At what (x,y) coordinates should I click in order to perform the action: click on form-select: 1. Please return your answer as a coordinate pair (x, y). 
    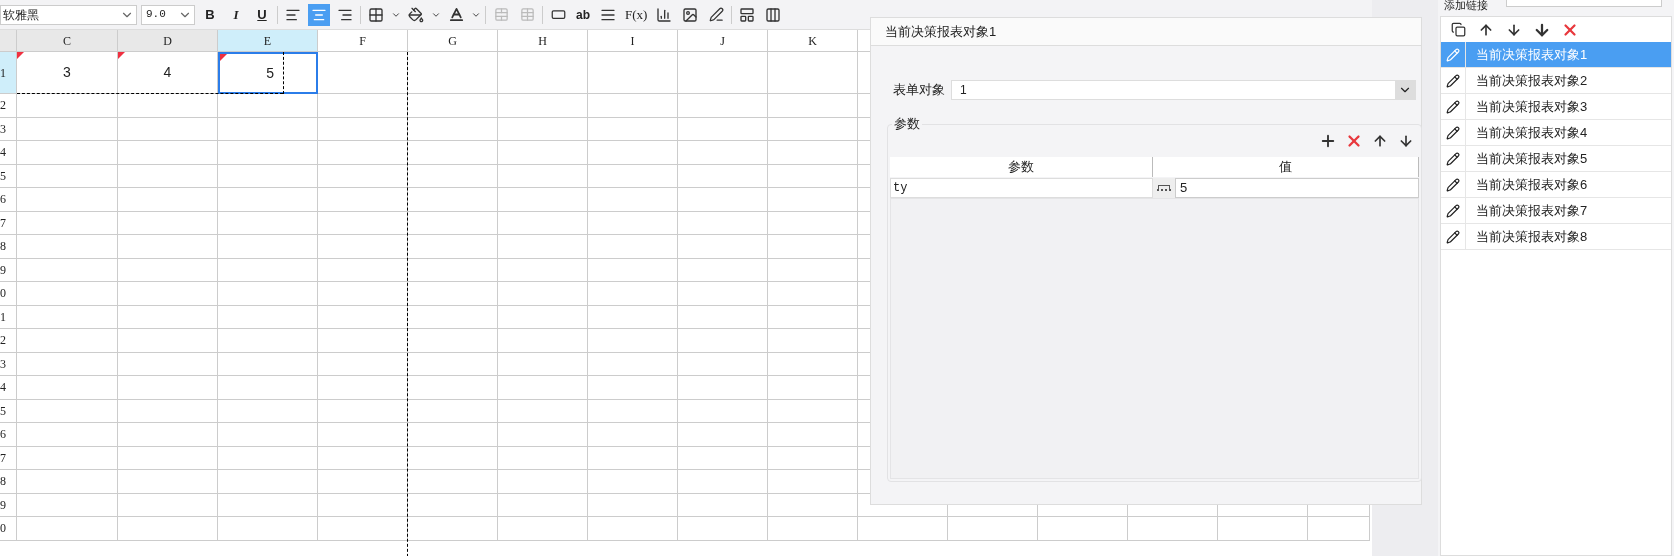
    Looking at the image, I should click on (1183, 90).